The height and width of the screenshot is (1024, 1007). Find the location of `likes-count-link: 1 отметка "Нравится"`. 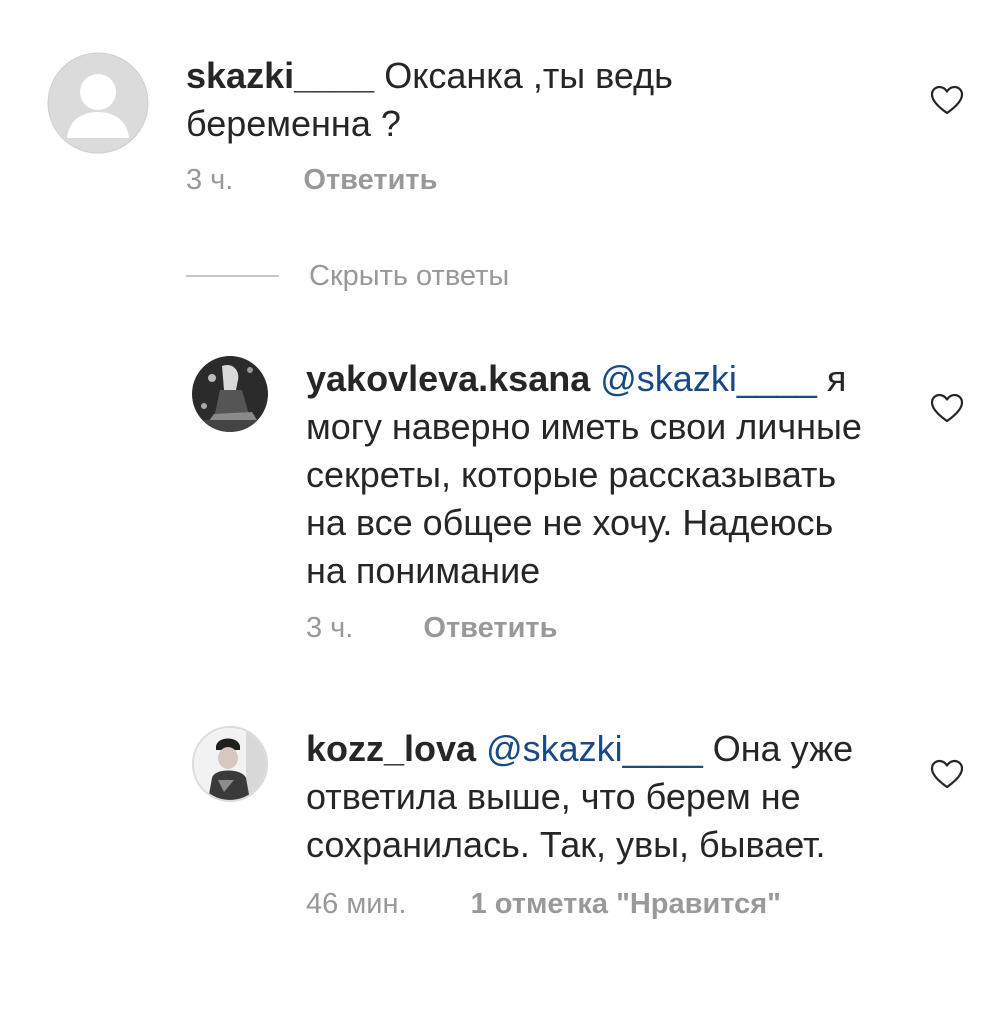

likes-count-link: 1 отметка "Нравится" is located at coordinates (626, 904).